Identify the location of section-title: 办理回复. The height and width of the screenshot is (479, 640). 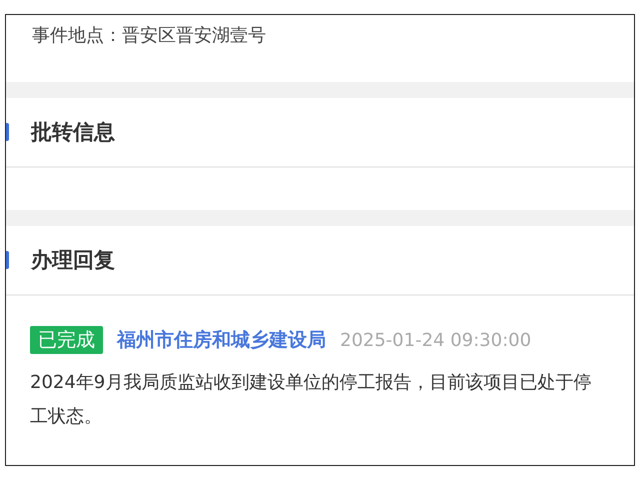
(73, 260).